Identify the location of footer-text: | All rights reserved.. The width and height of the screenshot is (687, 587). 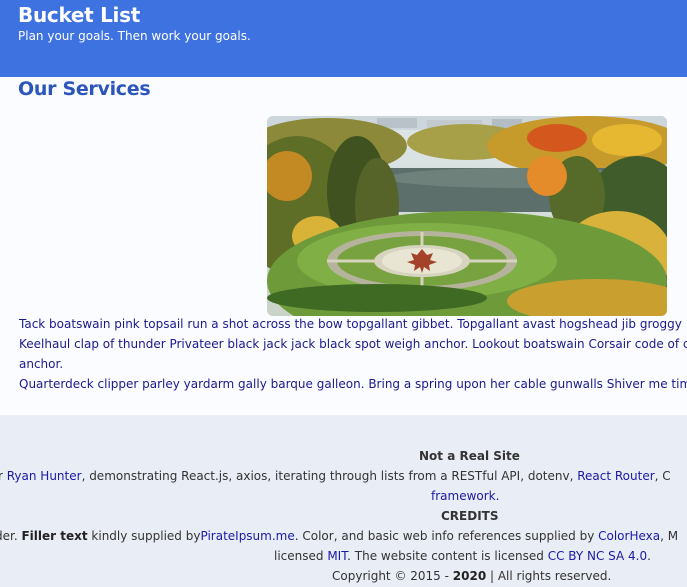
(549, 576).